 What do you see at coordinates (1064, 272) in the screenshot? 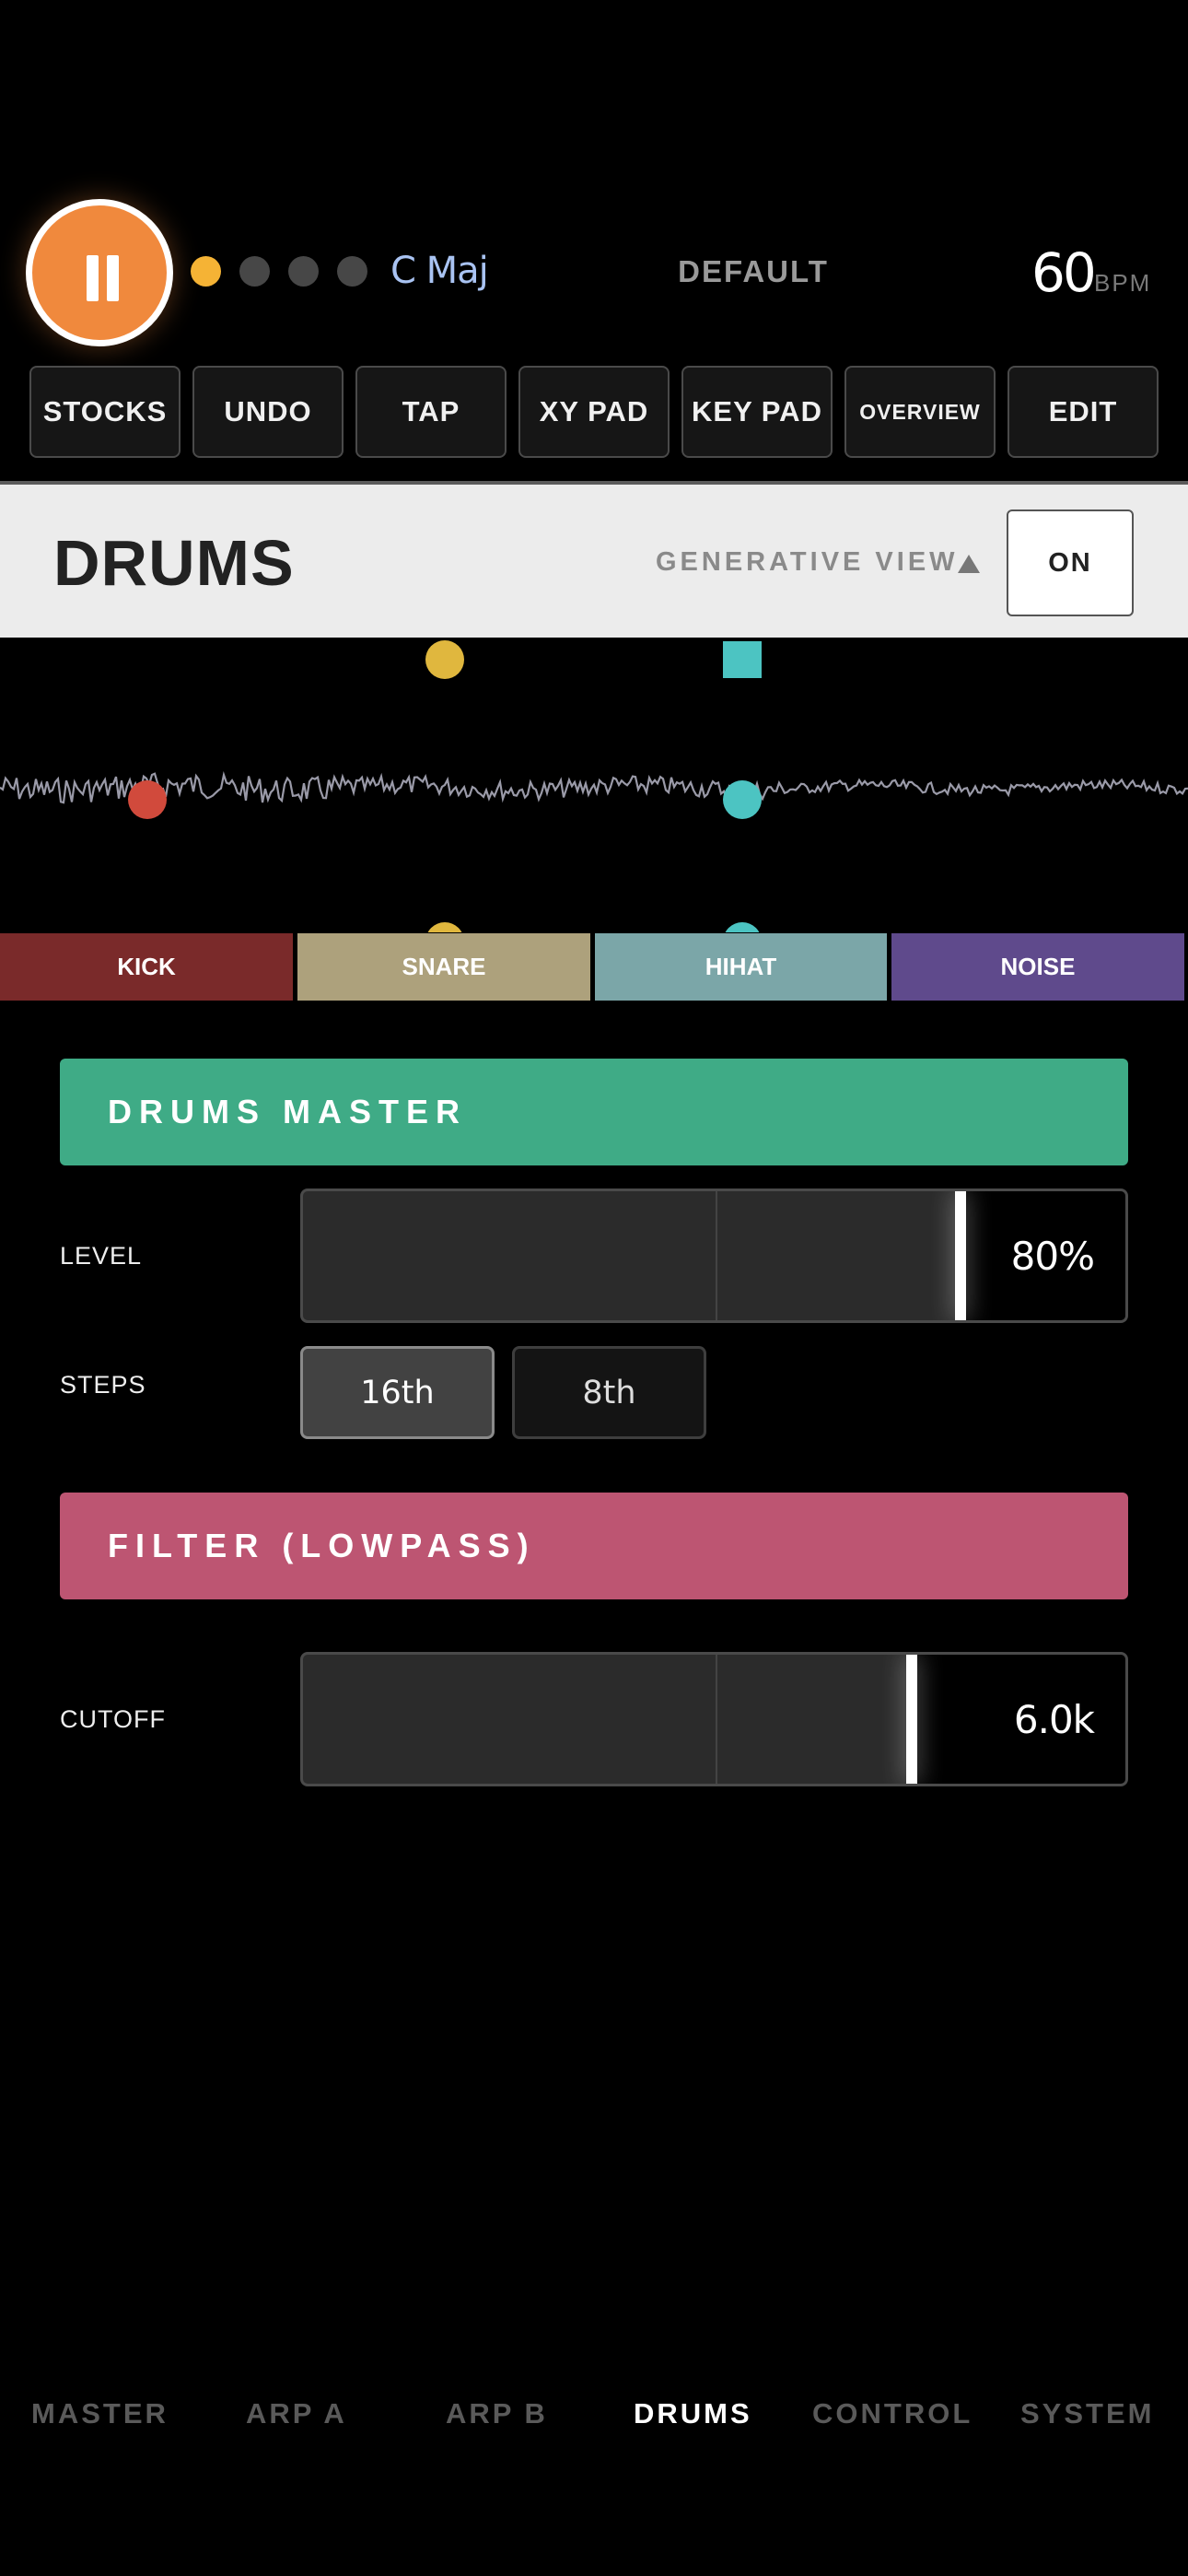
I see `bpm-value: 60` at bounding box center [1064, 272].